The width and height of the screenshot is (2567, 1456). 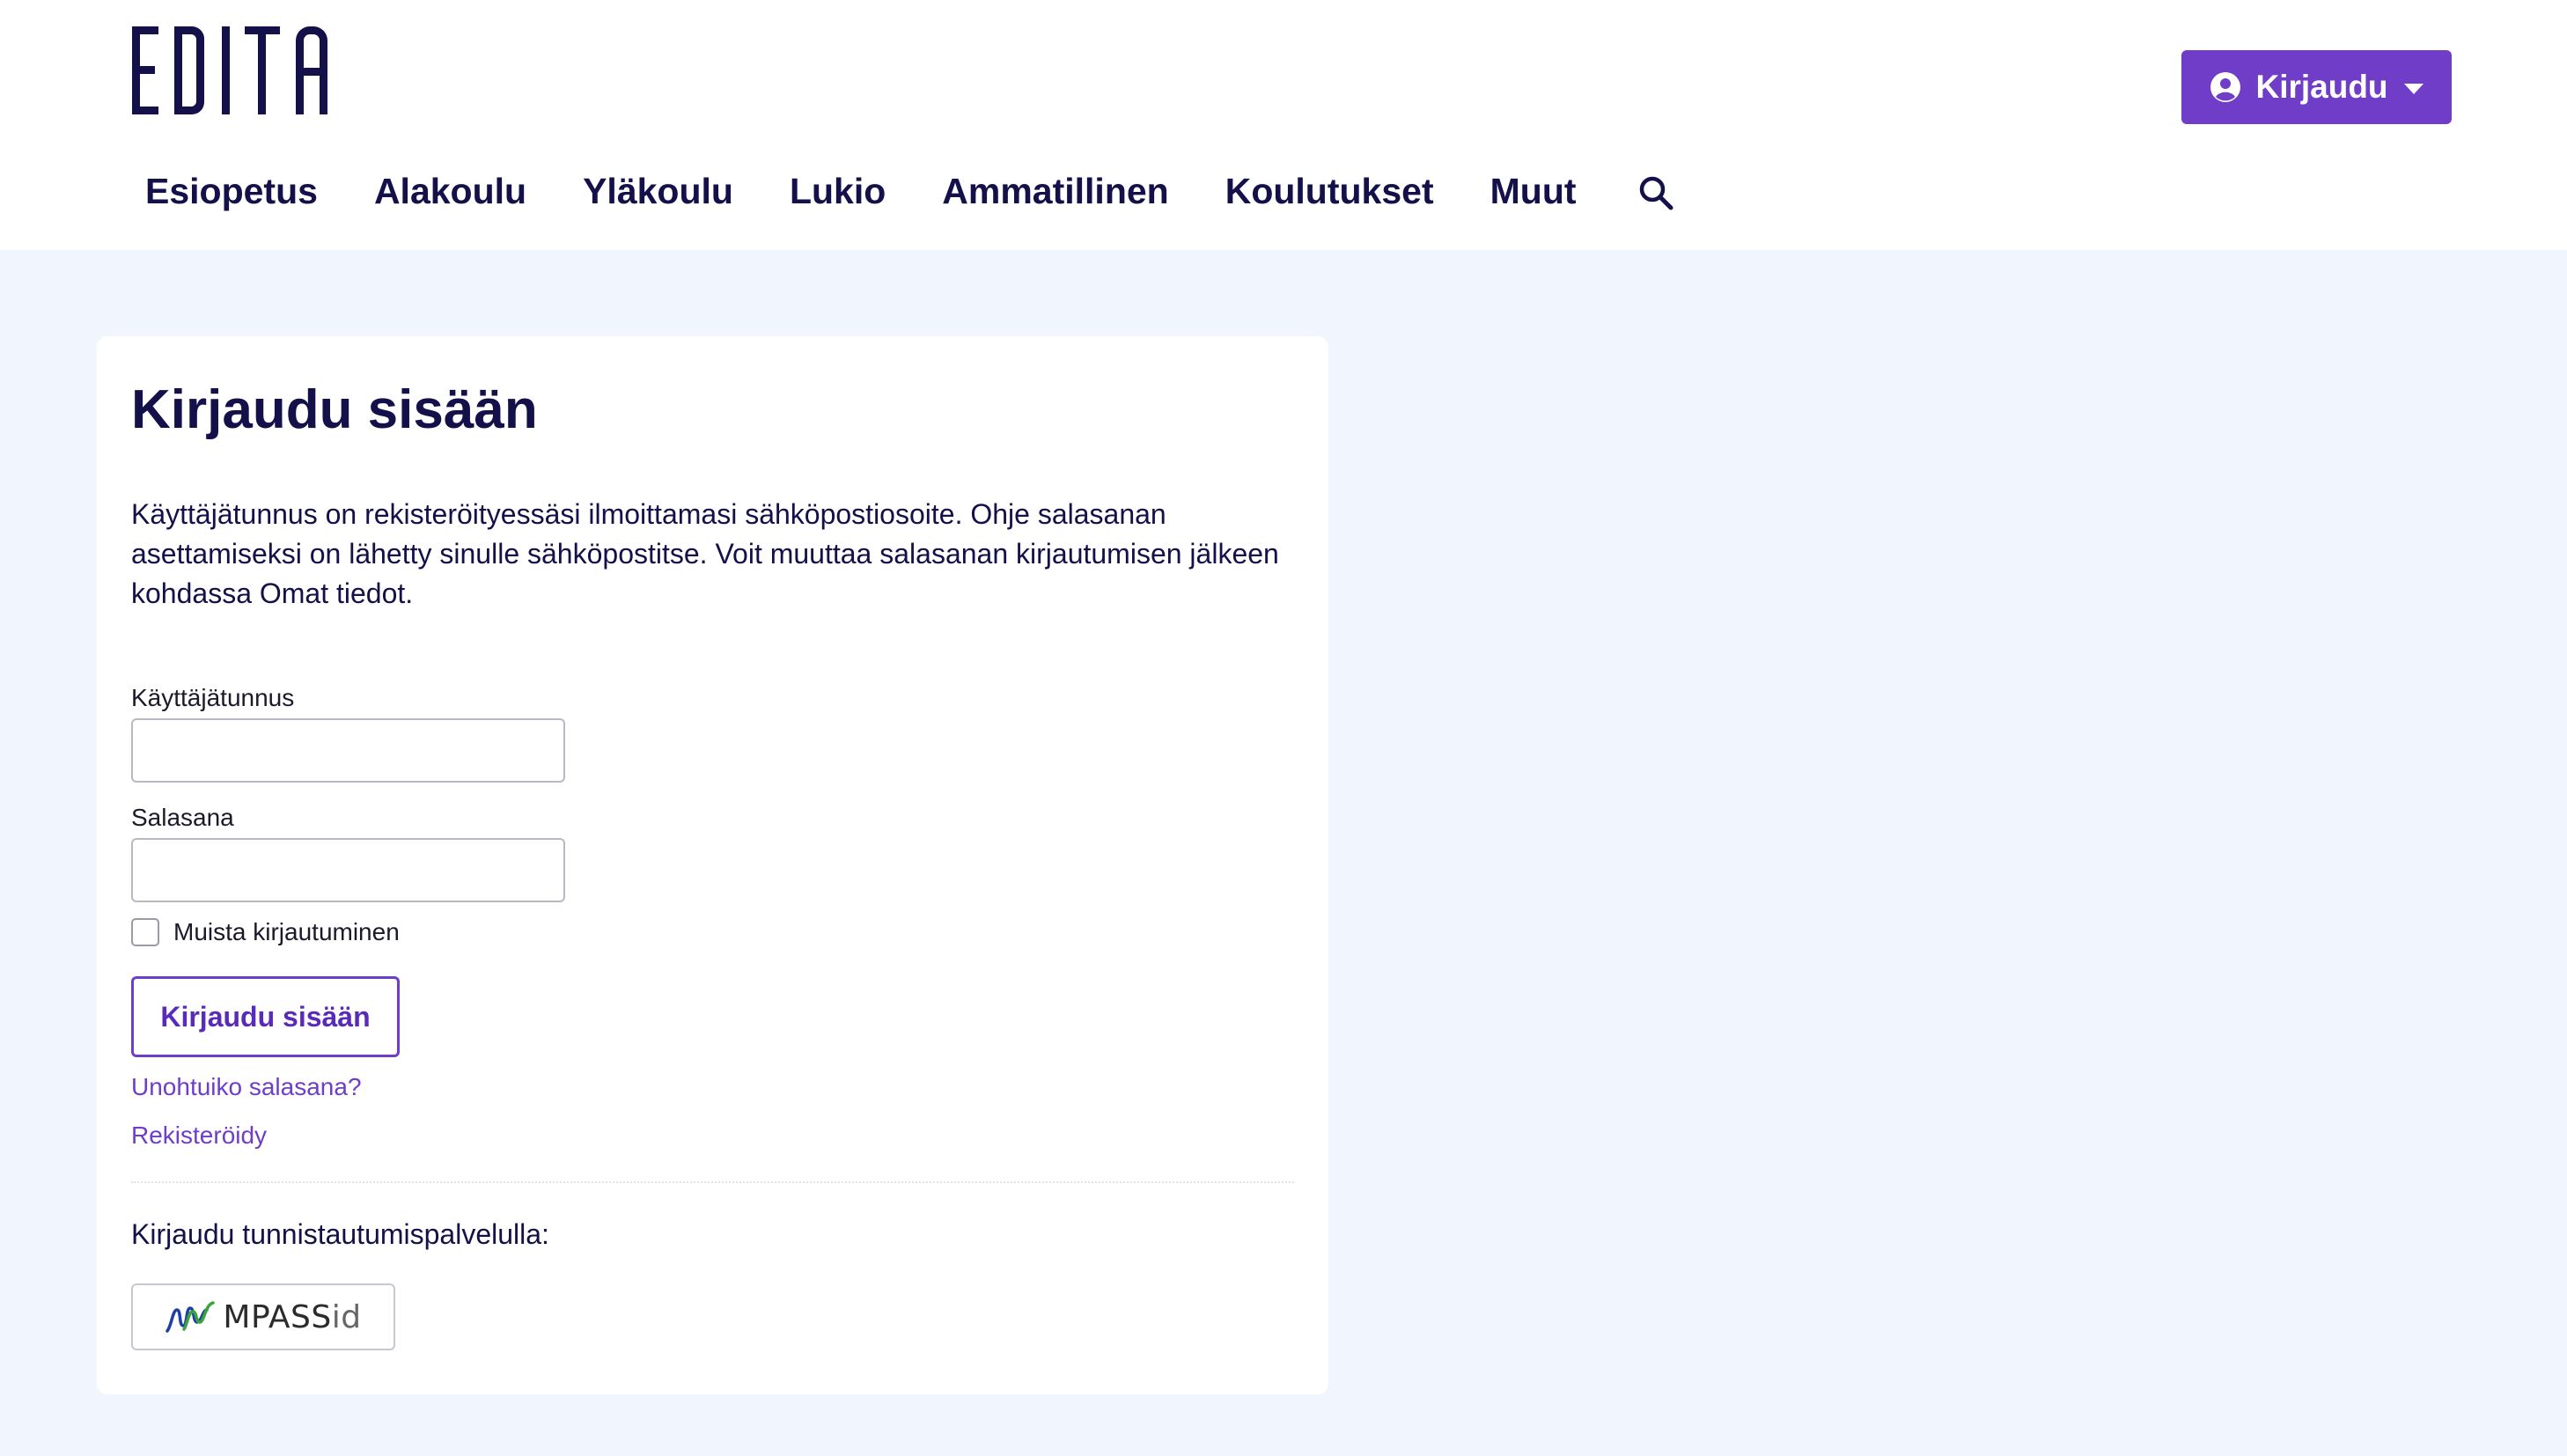 What do you see at coordinates (1329, 191) in the screenshot?
I see `nav-item-koulutukset: Koulutukset` at bounding box center [1329, 191].